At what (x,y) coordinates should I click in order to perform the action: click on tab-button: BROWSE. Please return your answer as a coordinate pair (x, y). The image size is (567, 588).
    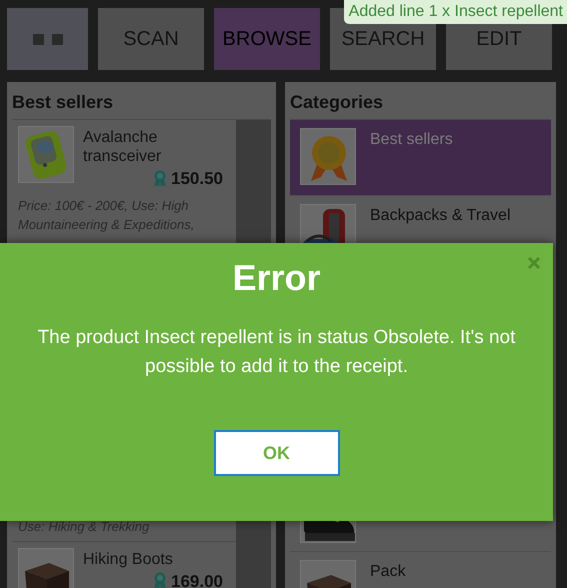
    Looking at the image, I should click on (267, 39).